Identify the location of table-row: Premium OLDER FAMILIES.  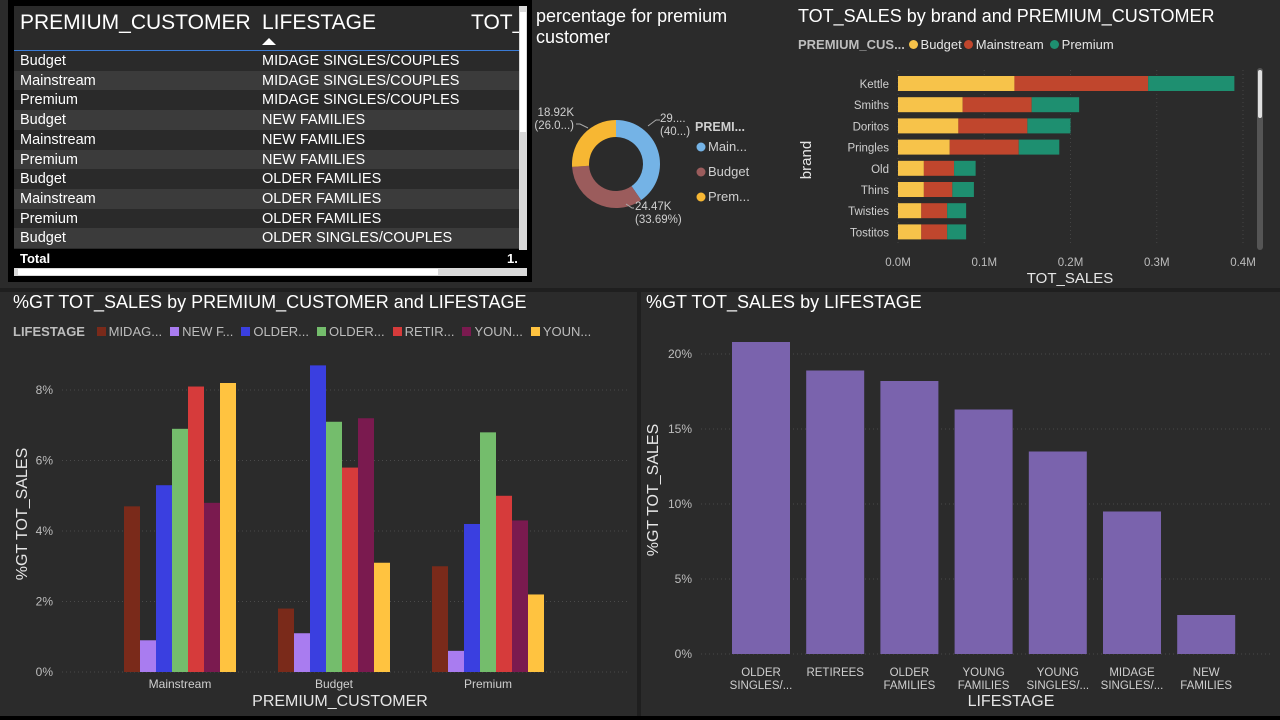
(267, 219).